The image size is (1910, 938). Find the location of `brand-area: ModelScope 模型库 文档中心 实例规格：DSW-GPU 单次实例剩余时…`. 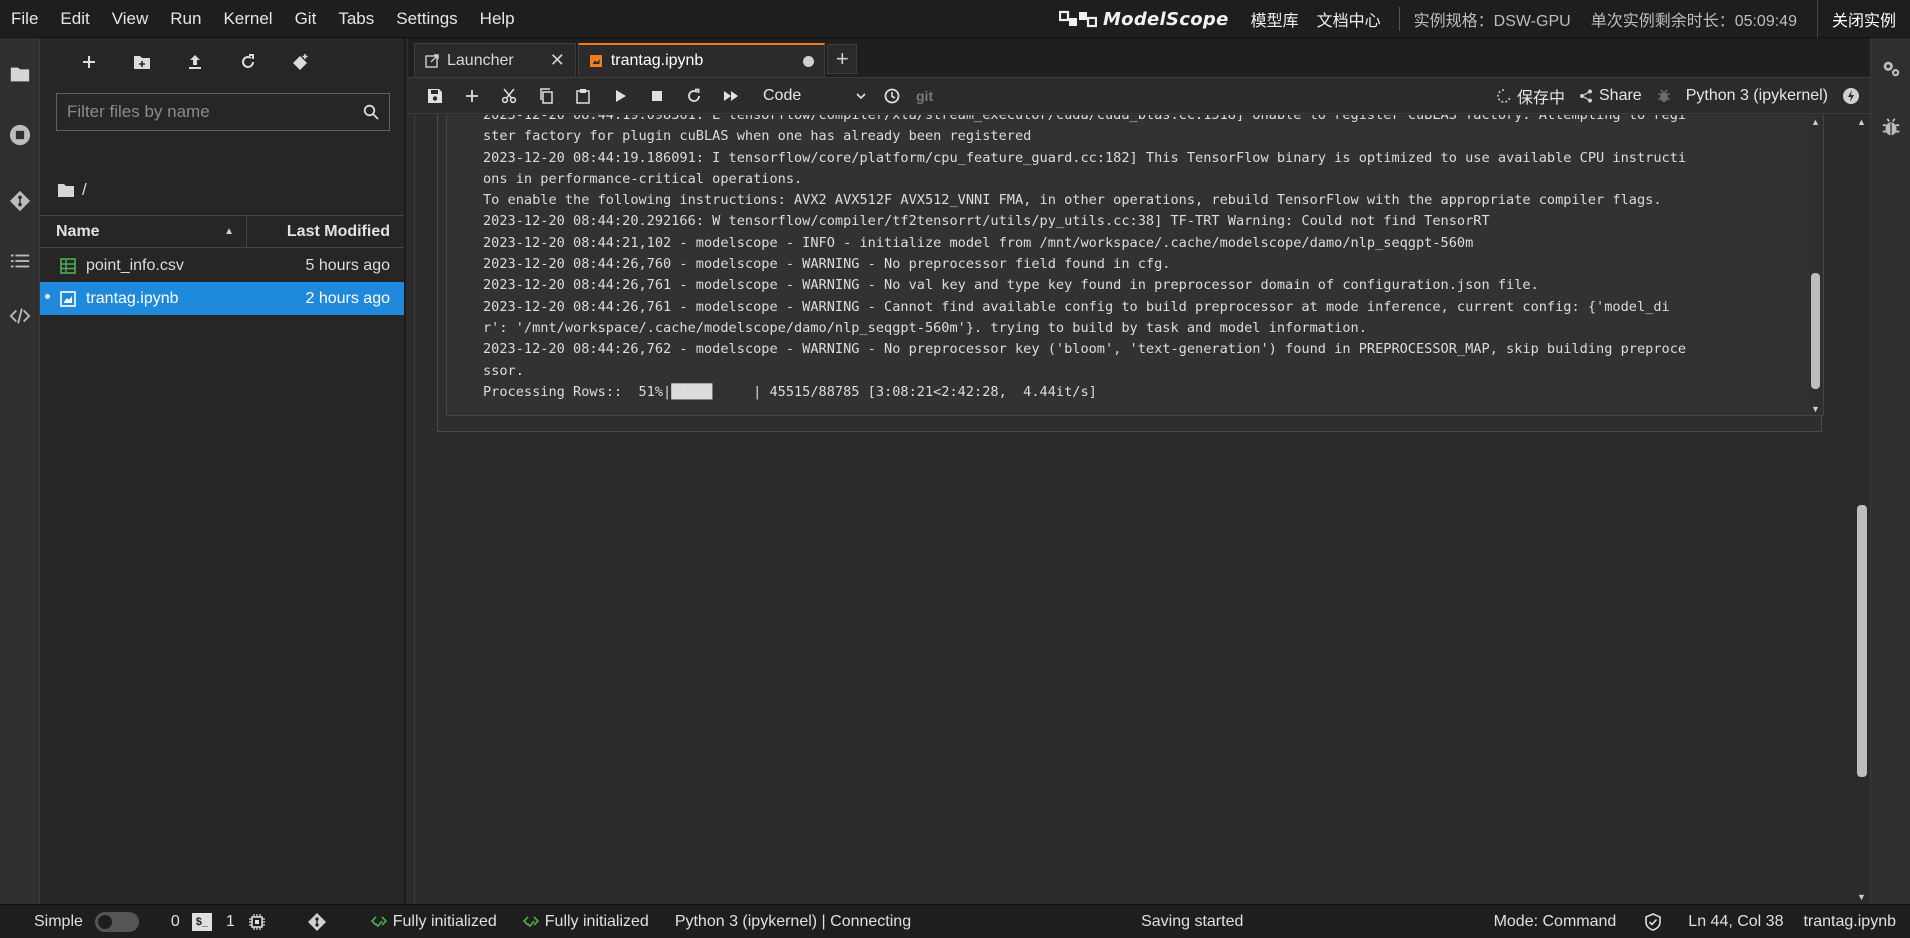

brand-area: ModelScope 模型库 文档中心 实例规格：DSW-GPU 单次实例剩余时… is located at coordinates (1484, 19).